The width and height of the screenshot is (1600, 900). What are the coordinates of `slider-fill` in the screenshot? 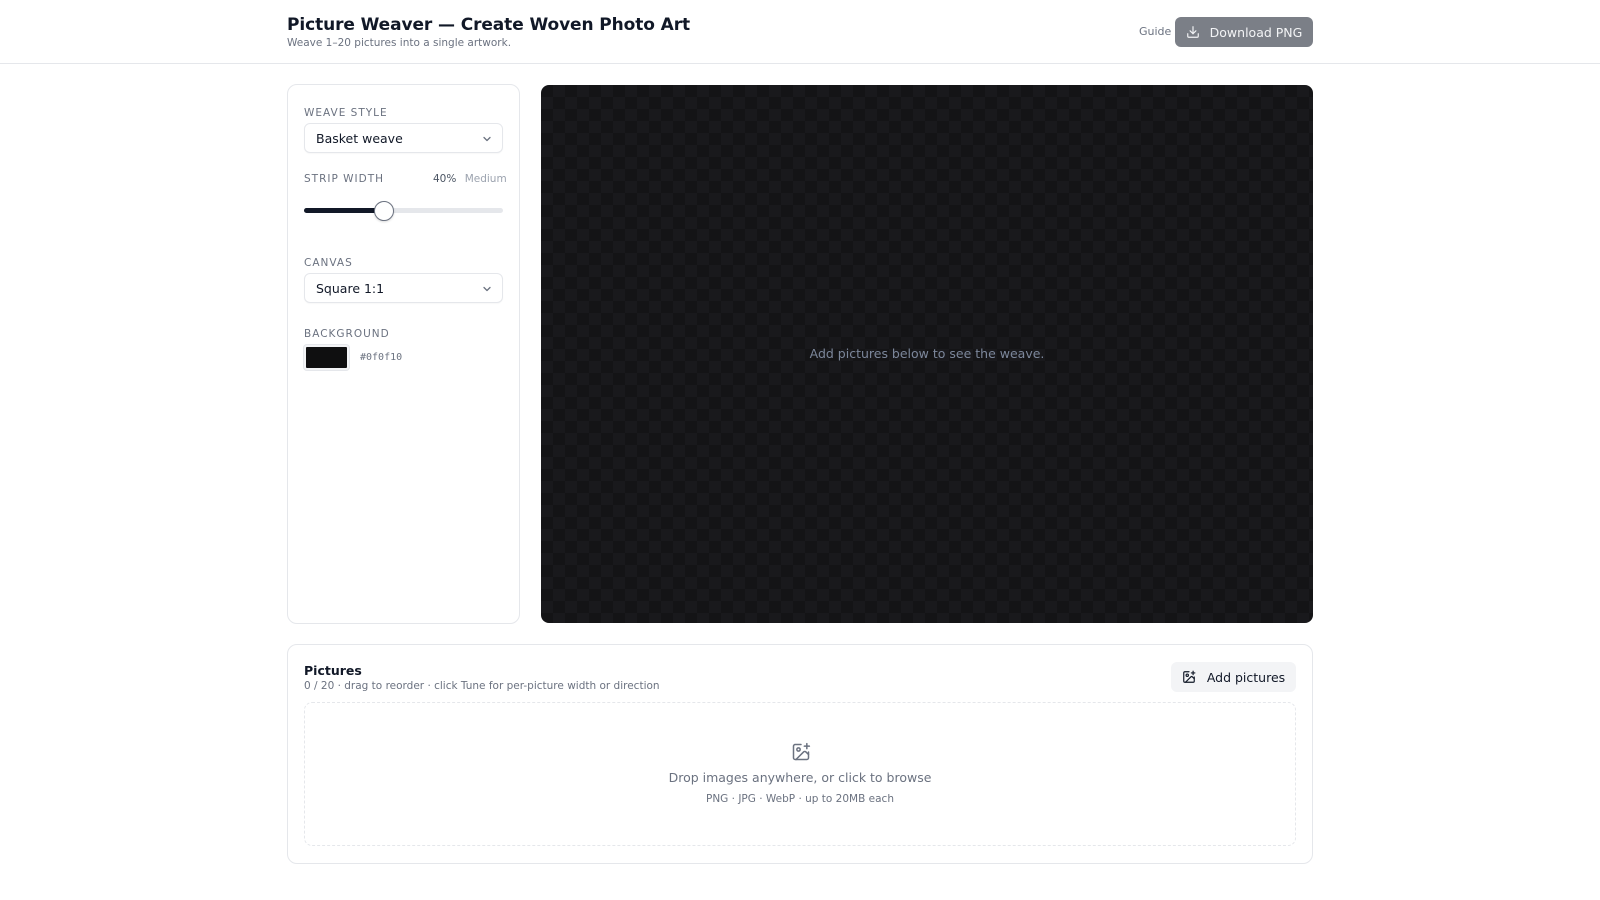 It's located at (344, 210).